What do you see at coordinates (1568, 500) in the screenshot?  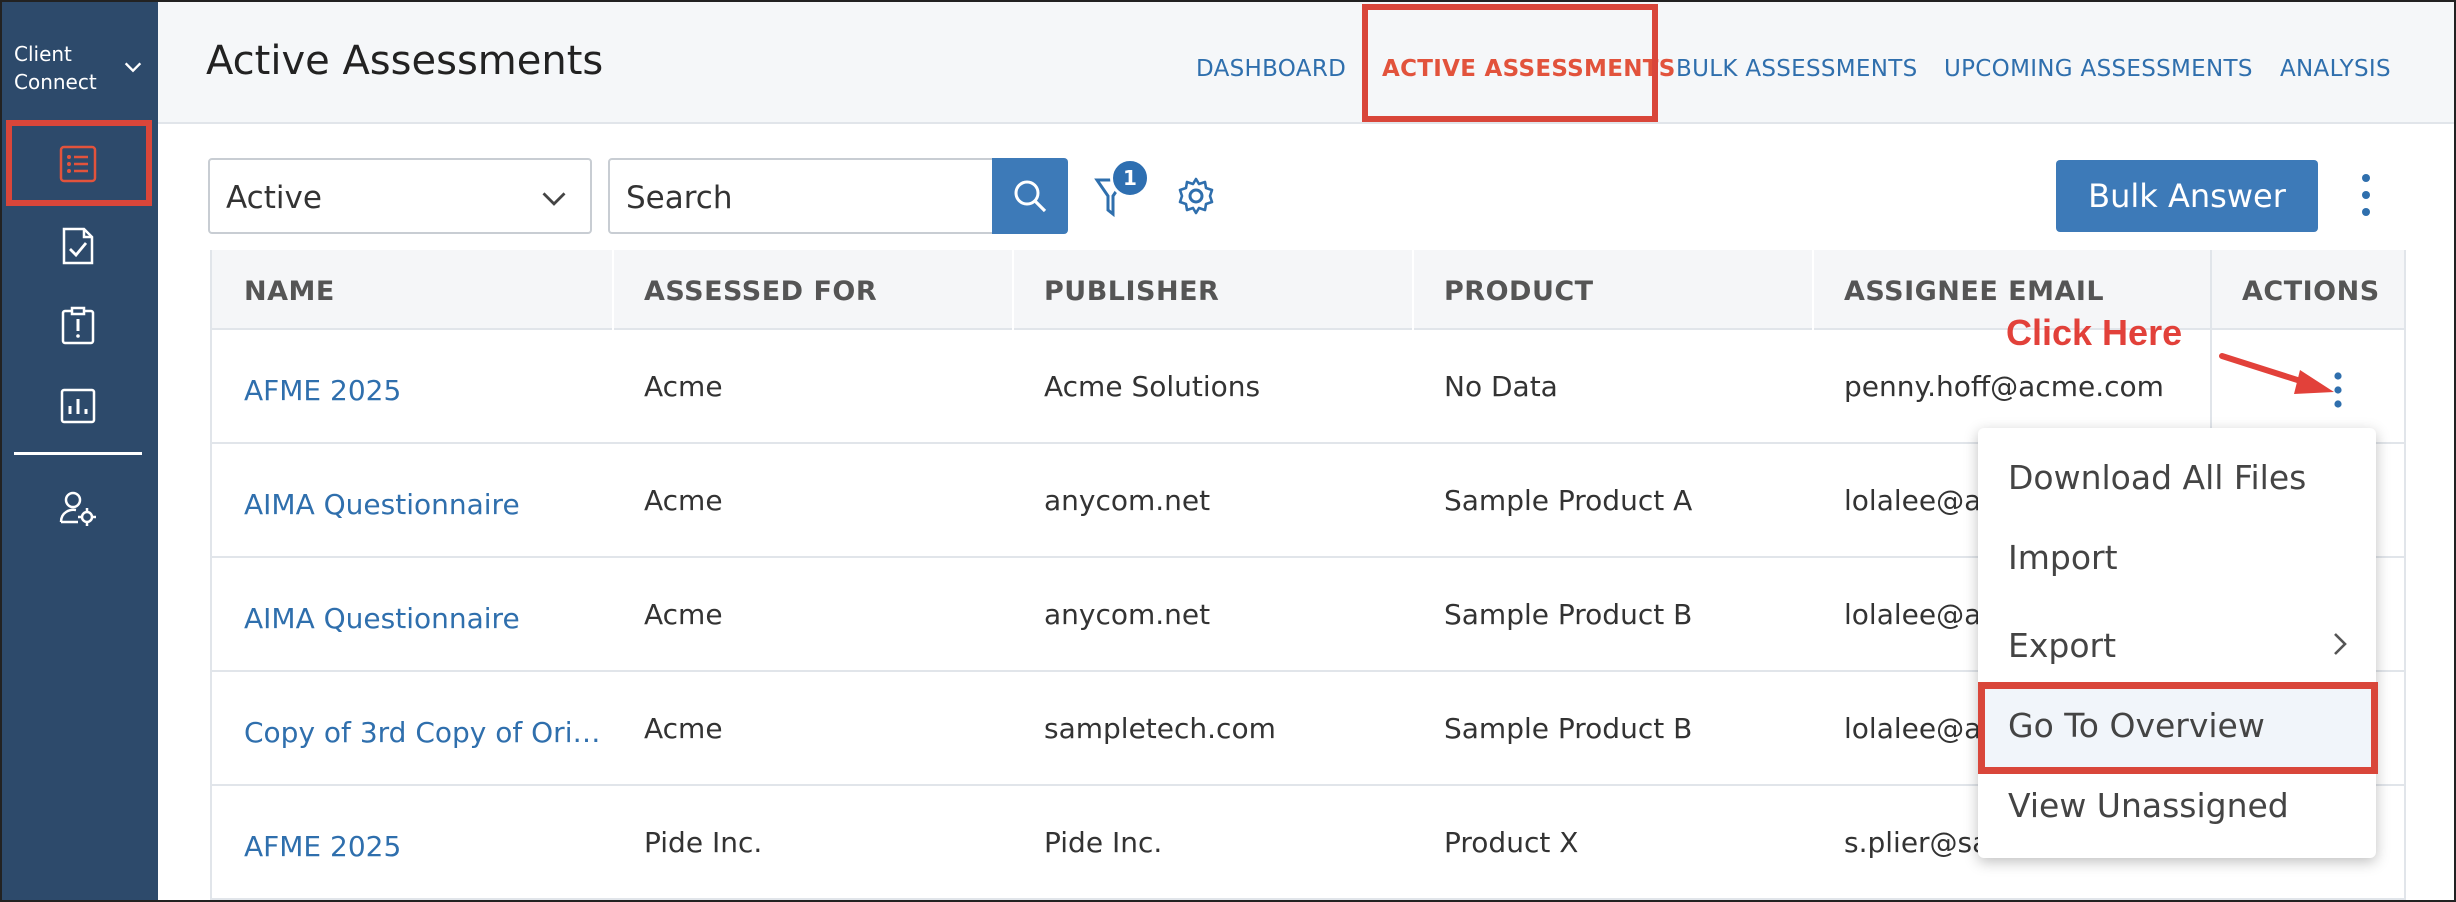 I see `product-cell: Sample Product A` at bounding box center [1568, 500].